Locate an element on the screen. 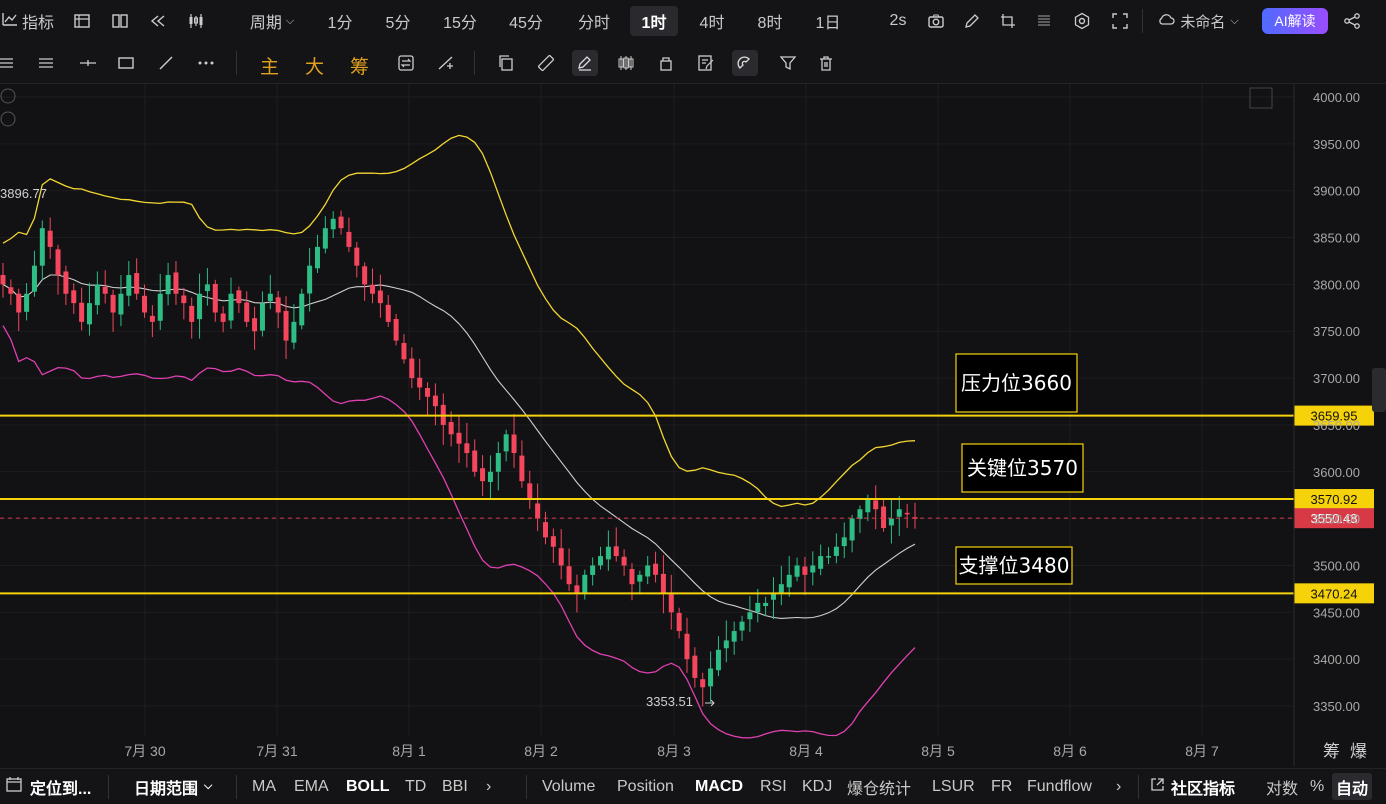 The image size is (1386, 804). layout-name-dropdown: 未命名 ⌵ is located at coordinates (1198, 21).